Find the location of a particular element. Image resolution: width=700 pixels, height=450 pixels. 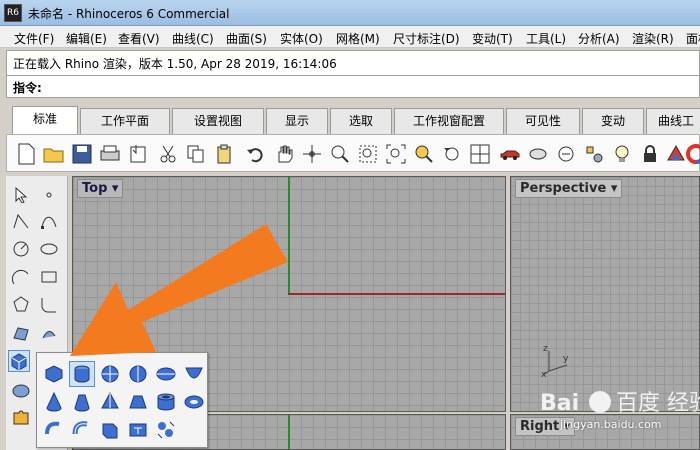

extrude-surface-icon is located at coordinates (49, 333).